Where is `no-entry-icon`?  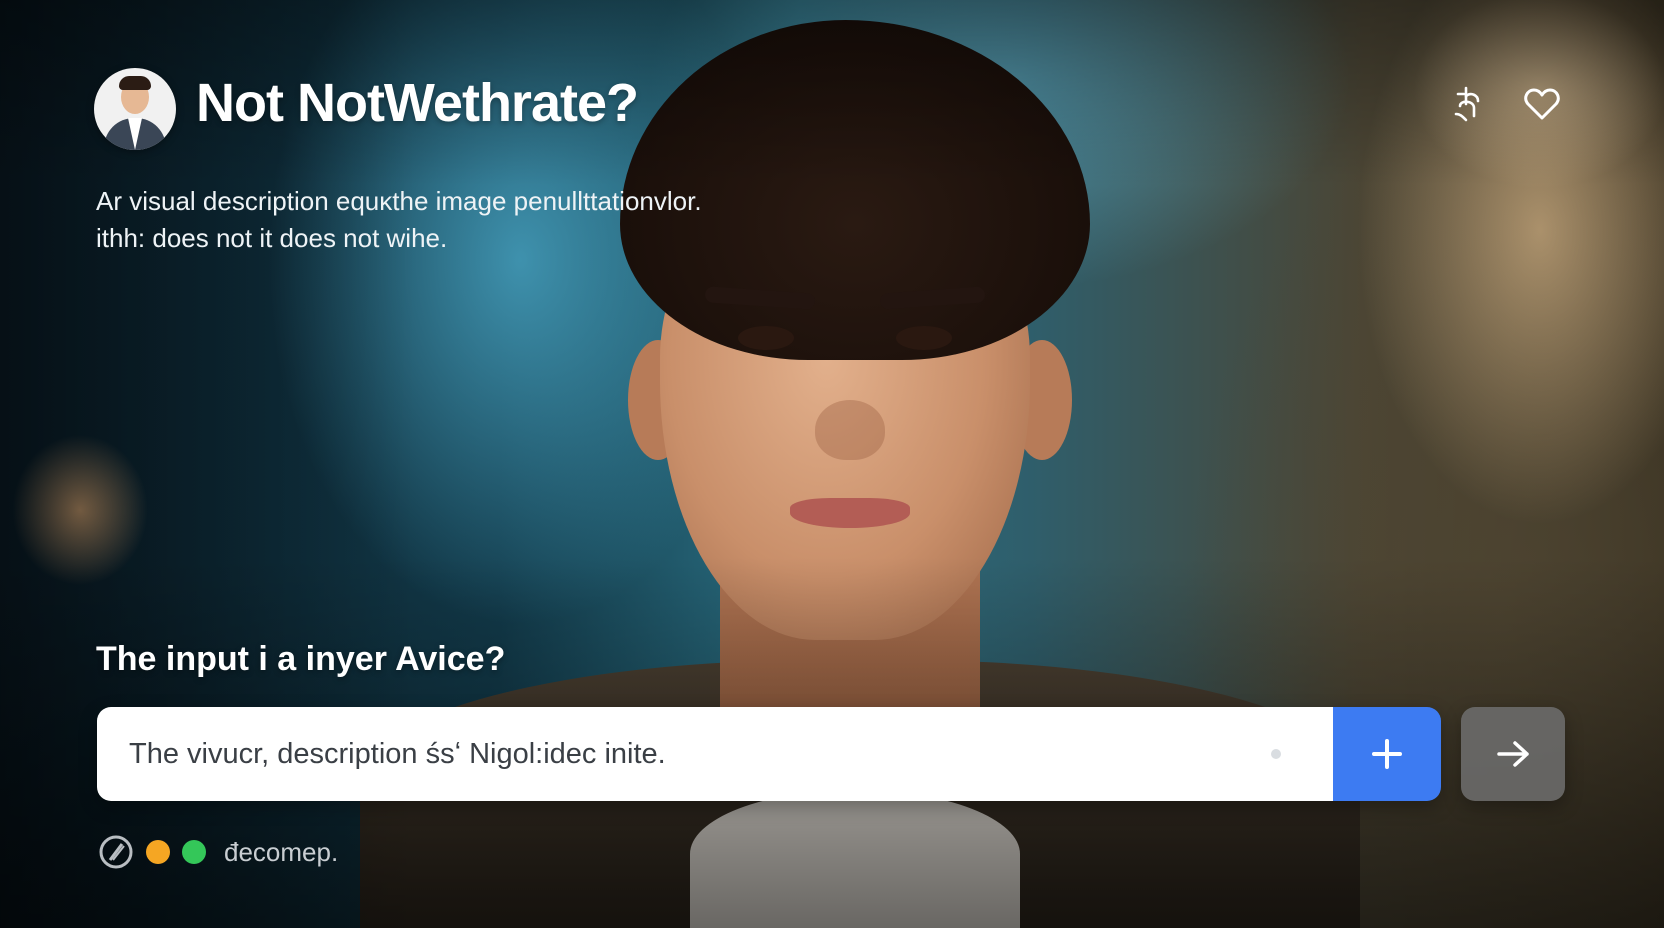
no-entry-icon is located at coordinates (116, 852).